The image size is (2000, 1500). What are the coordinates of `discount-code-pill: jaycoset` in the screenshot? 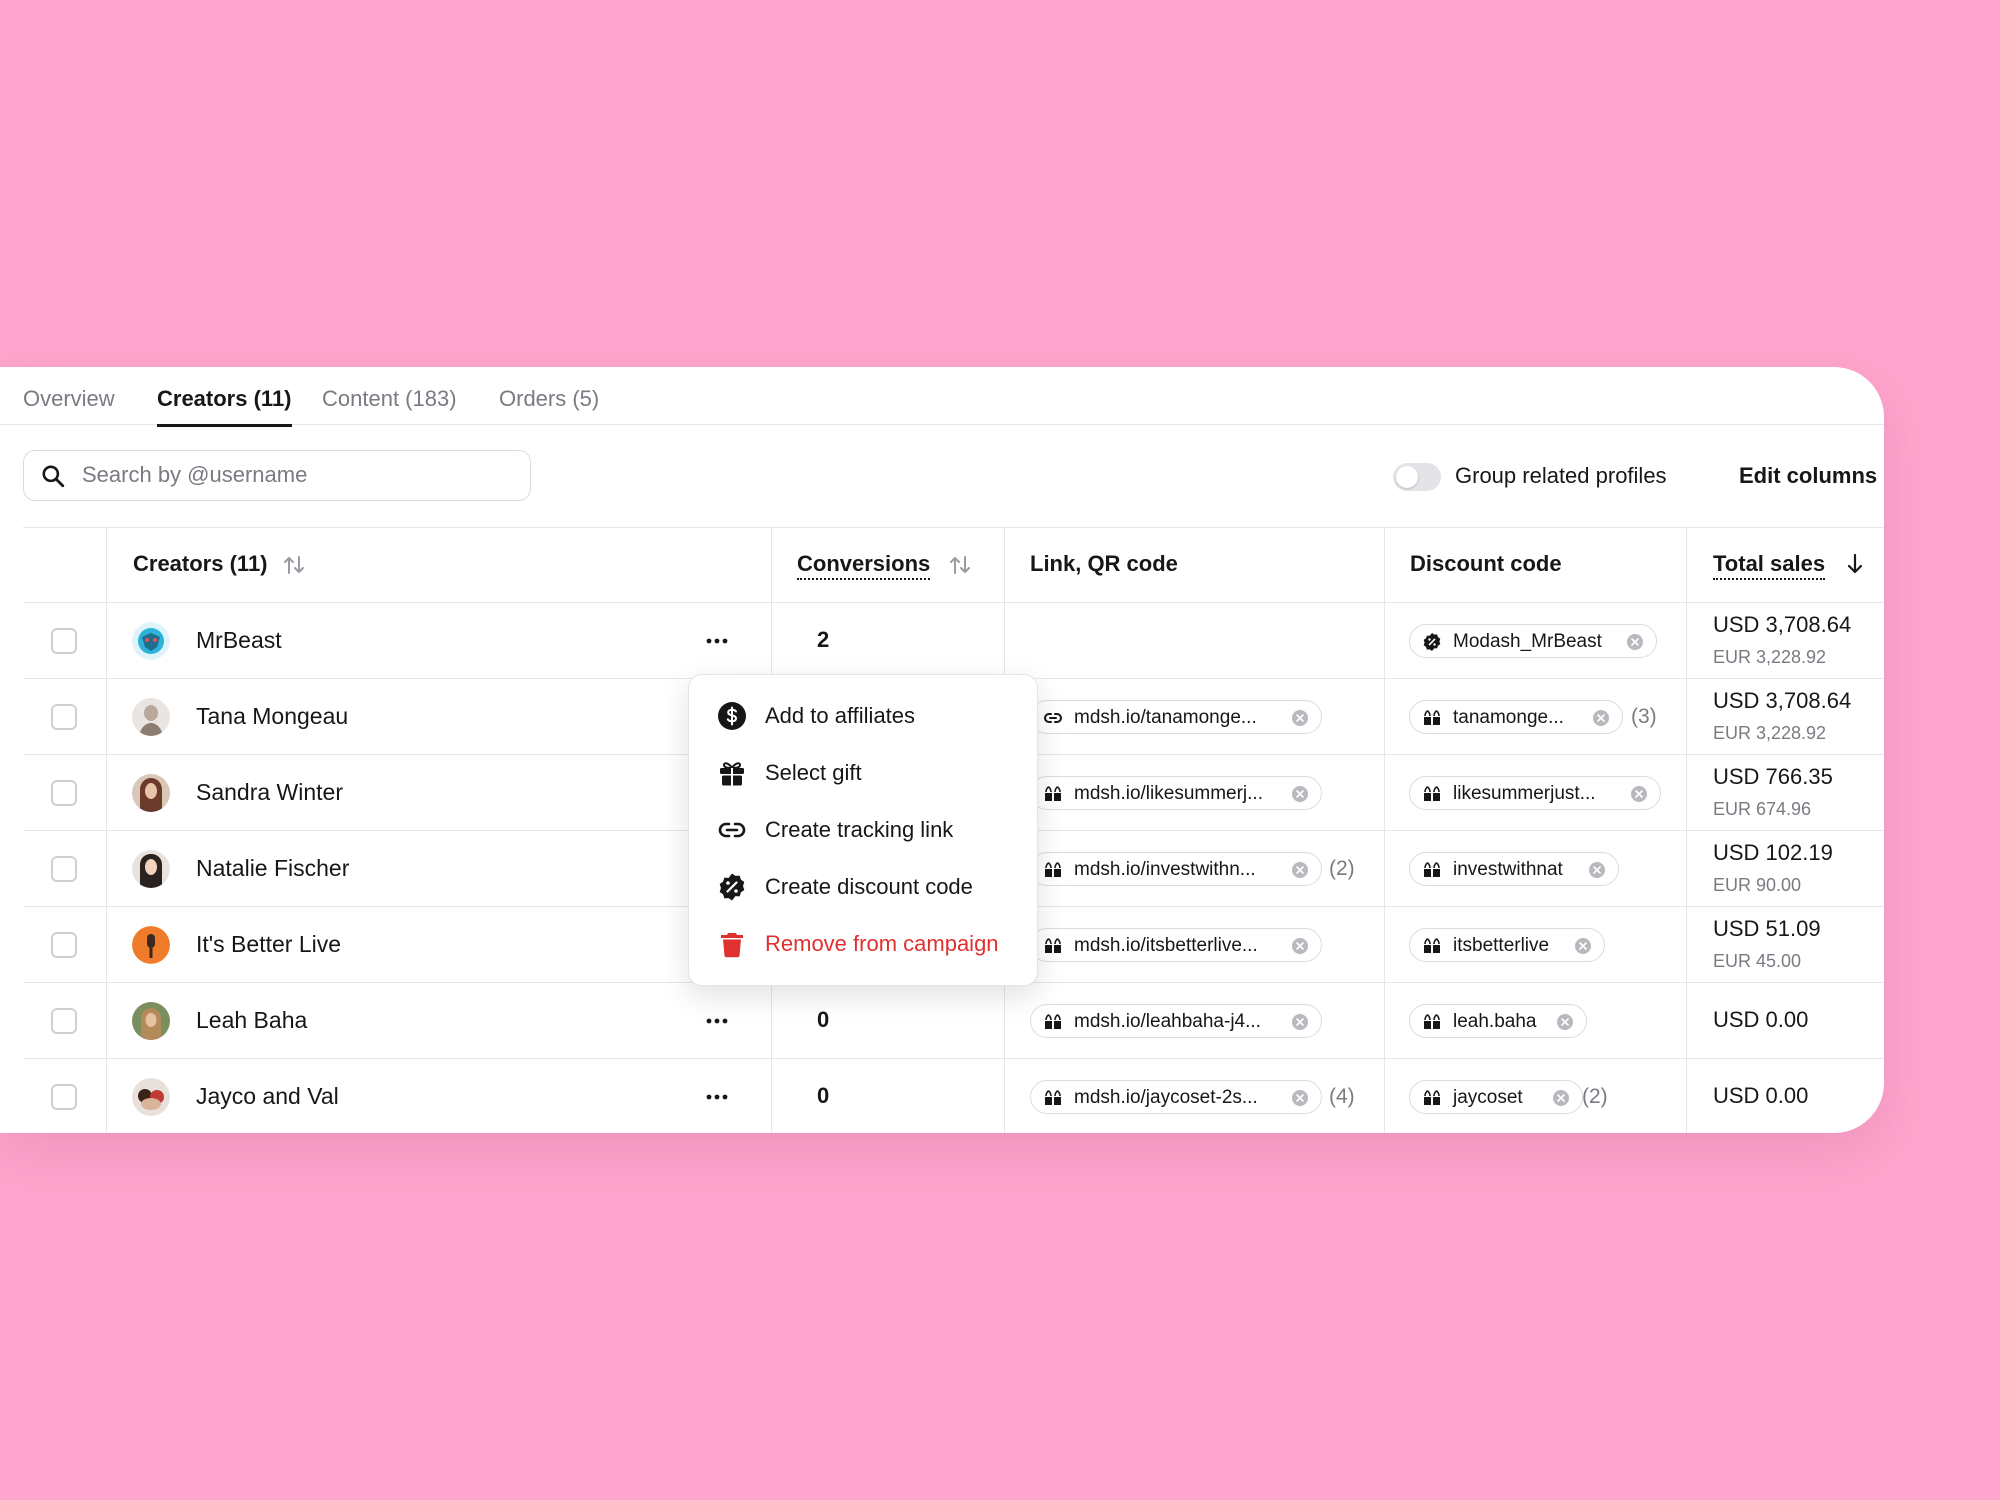 It's located at (1496, 1097).